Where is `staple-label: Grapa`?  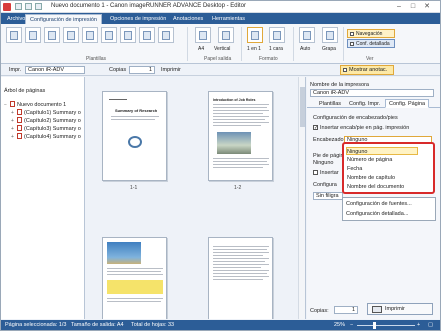
staple-label: Grapa is located at coordinates (329, 49).